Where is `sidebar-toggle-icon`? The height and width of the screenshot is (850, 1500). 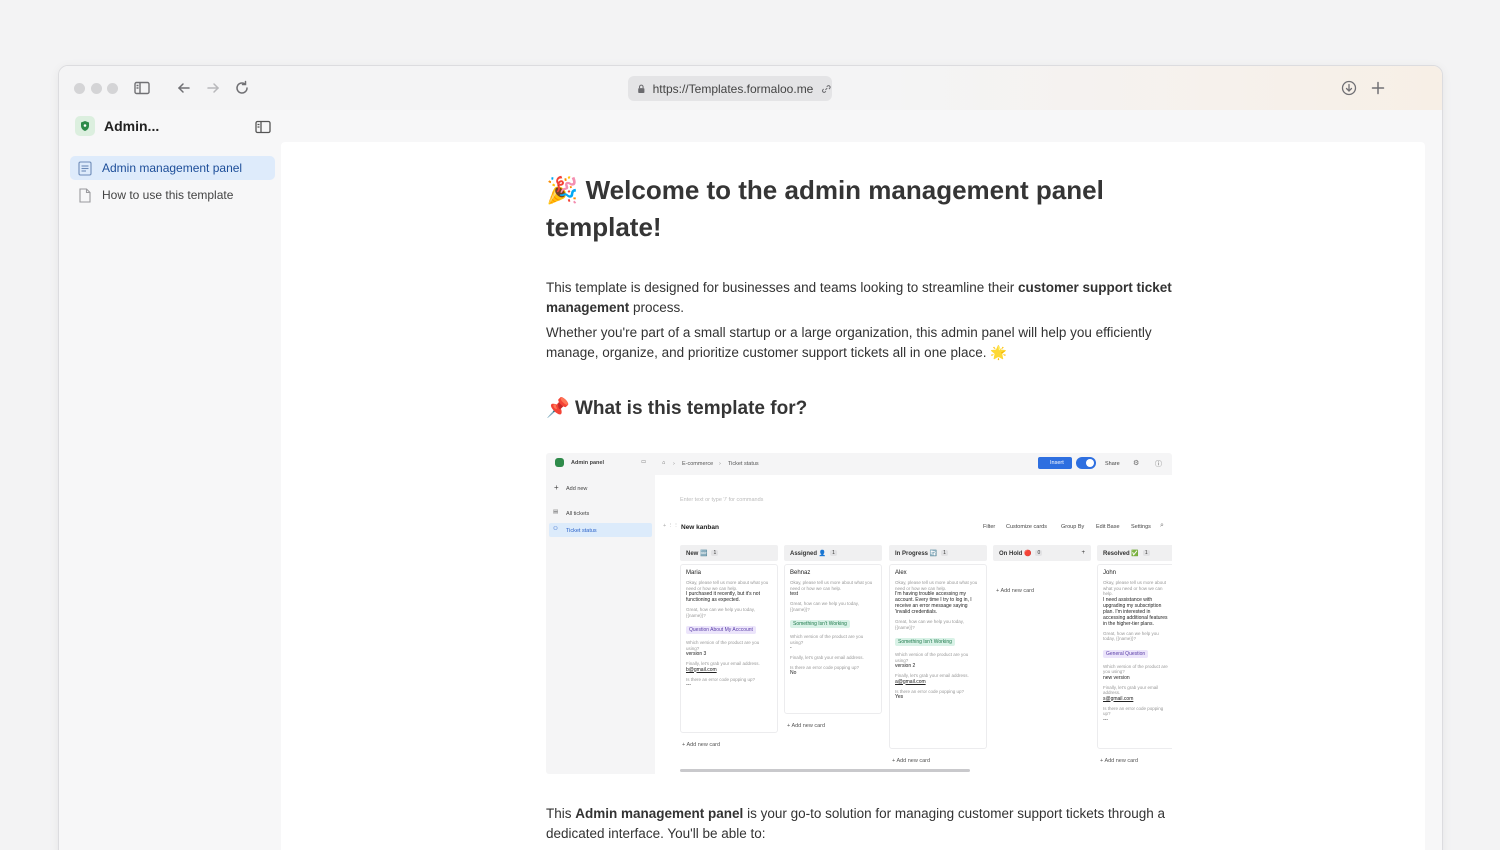 sidebar-toggle-icon is located at coordinates (142, 88).